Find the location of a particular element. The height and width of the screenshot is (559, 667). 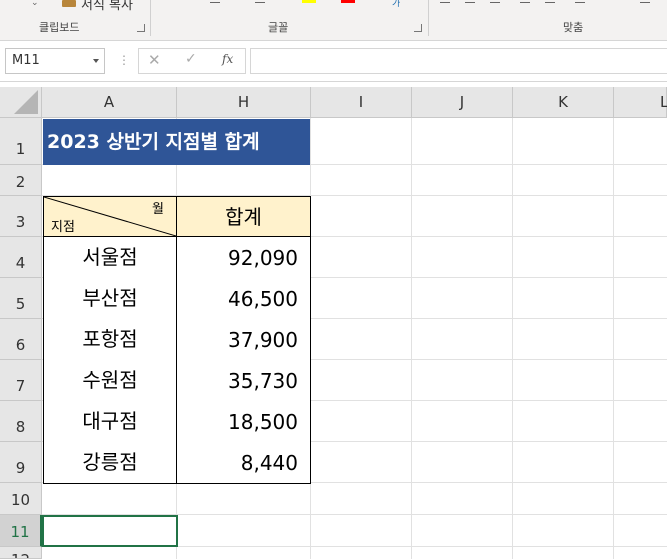

table-row: 부산점 46,500 is located at coordinates (177, 299).